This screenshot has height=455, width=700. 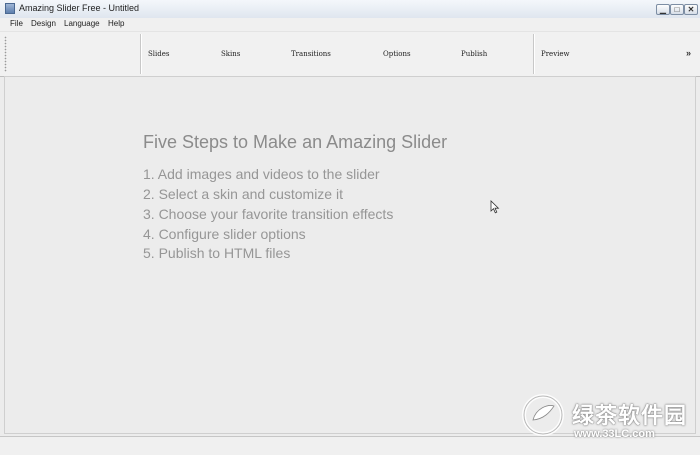 I want to click on toolbar-grip-icon, so click(x=5, y=54).